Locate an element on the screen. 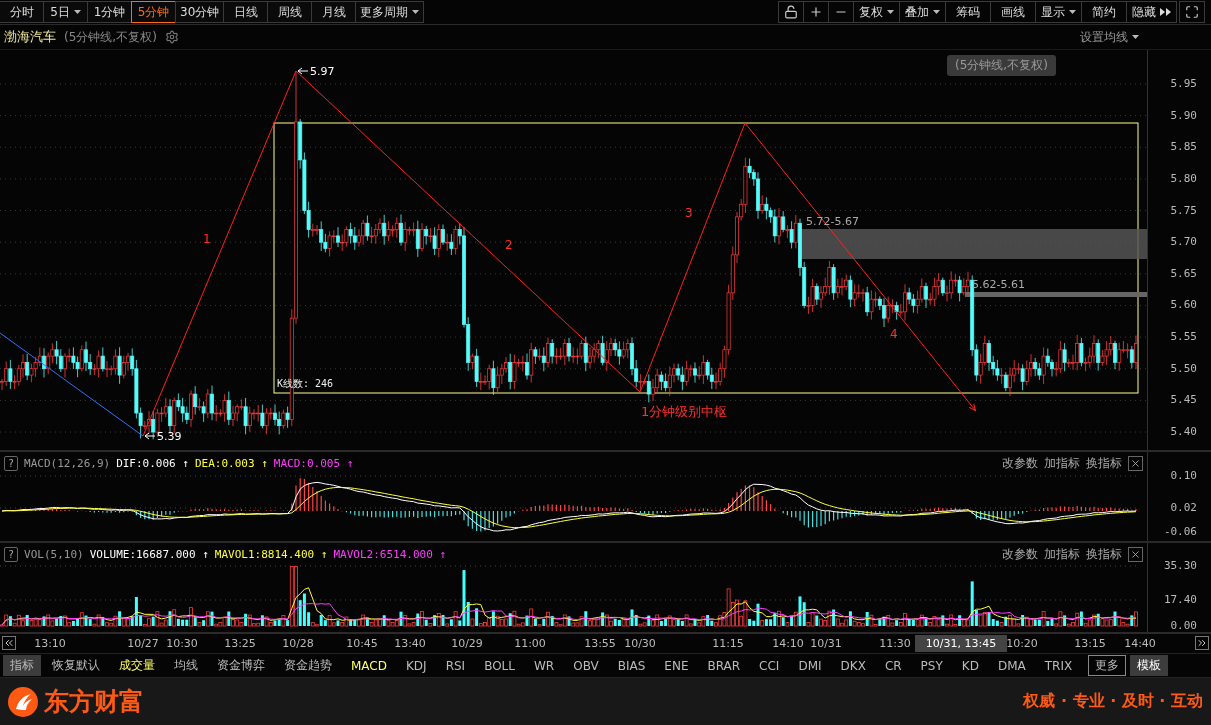 The width and height of the screenshot is (1211, 725). double-triangle-icon is located at coordinates (1165, 12).